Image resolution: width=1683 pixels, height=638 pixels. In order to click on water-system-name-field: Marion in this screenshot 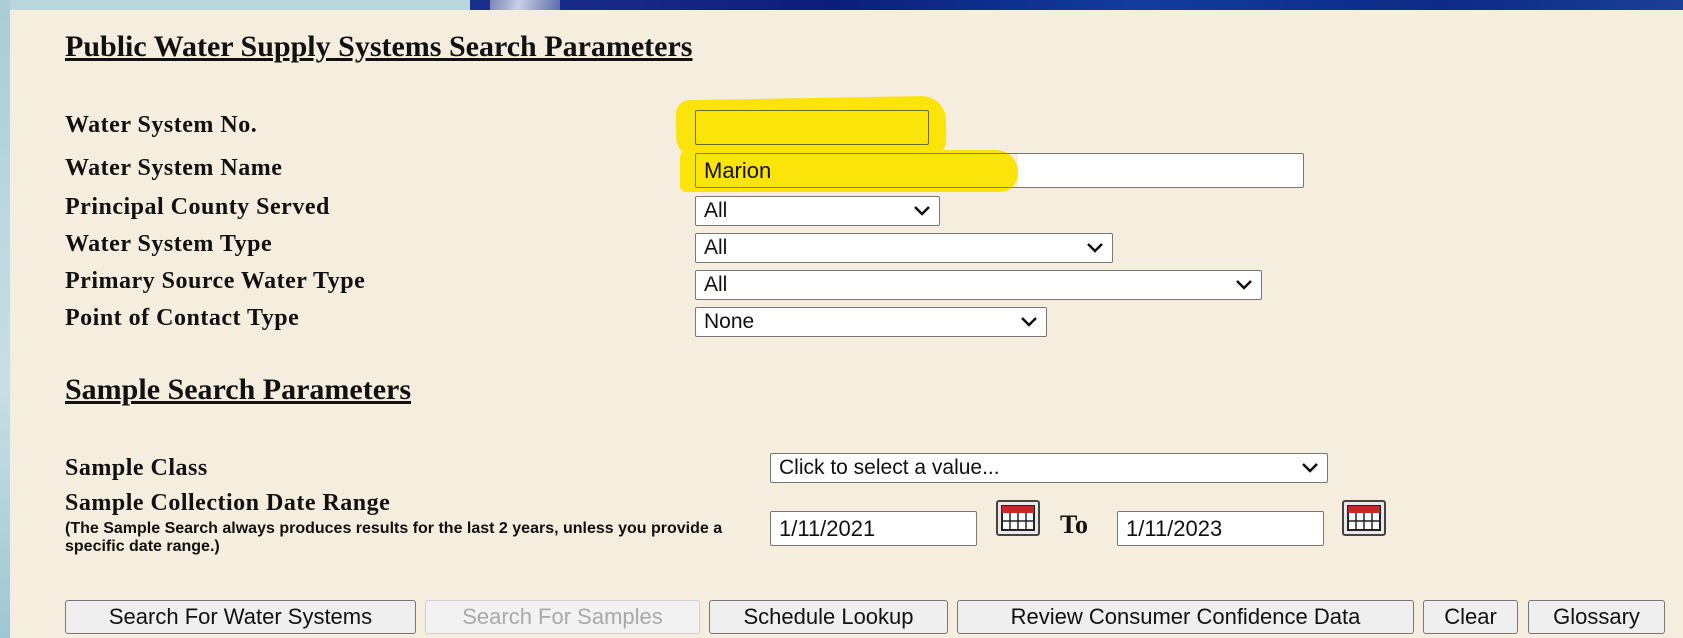, I will do `click(999, 170)`.